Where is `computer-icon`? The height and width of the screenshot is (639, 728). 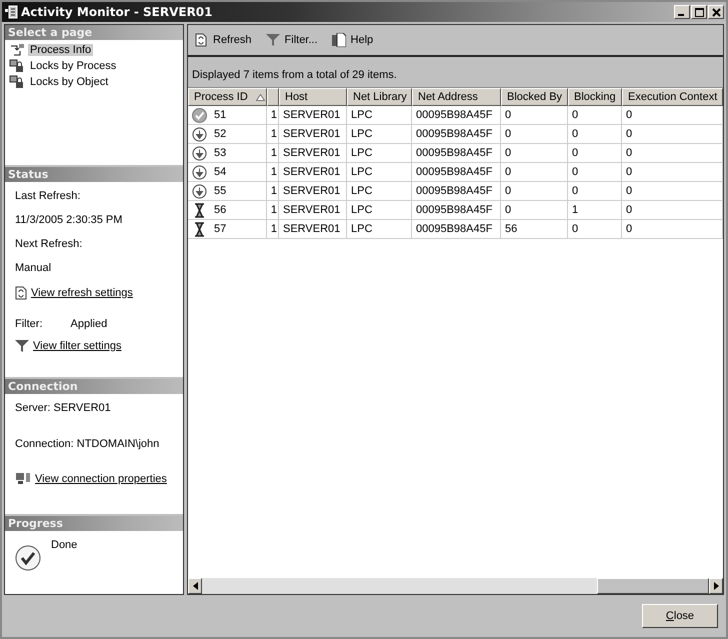
computer-icon is located at coordinates (23, 478).